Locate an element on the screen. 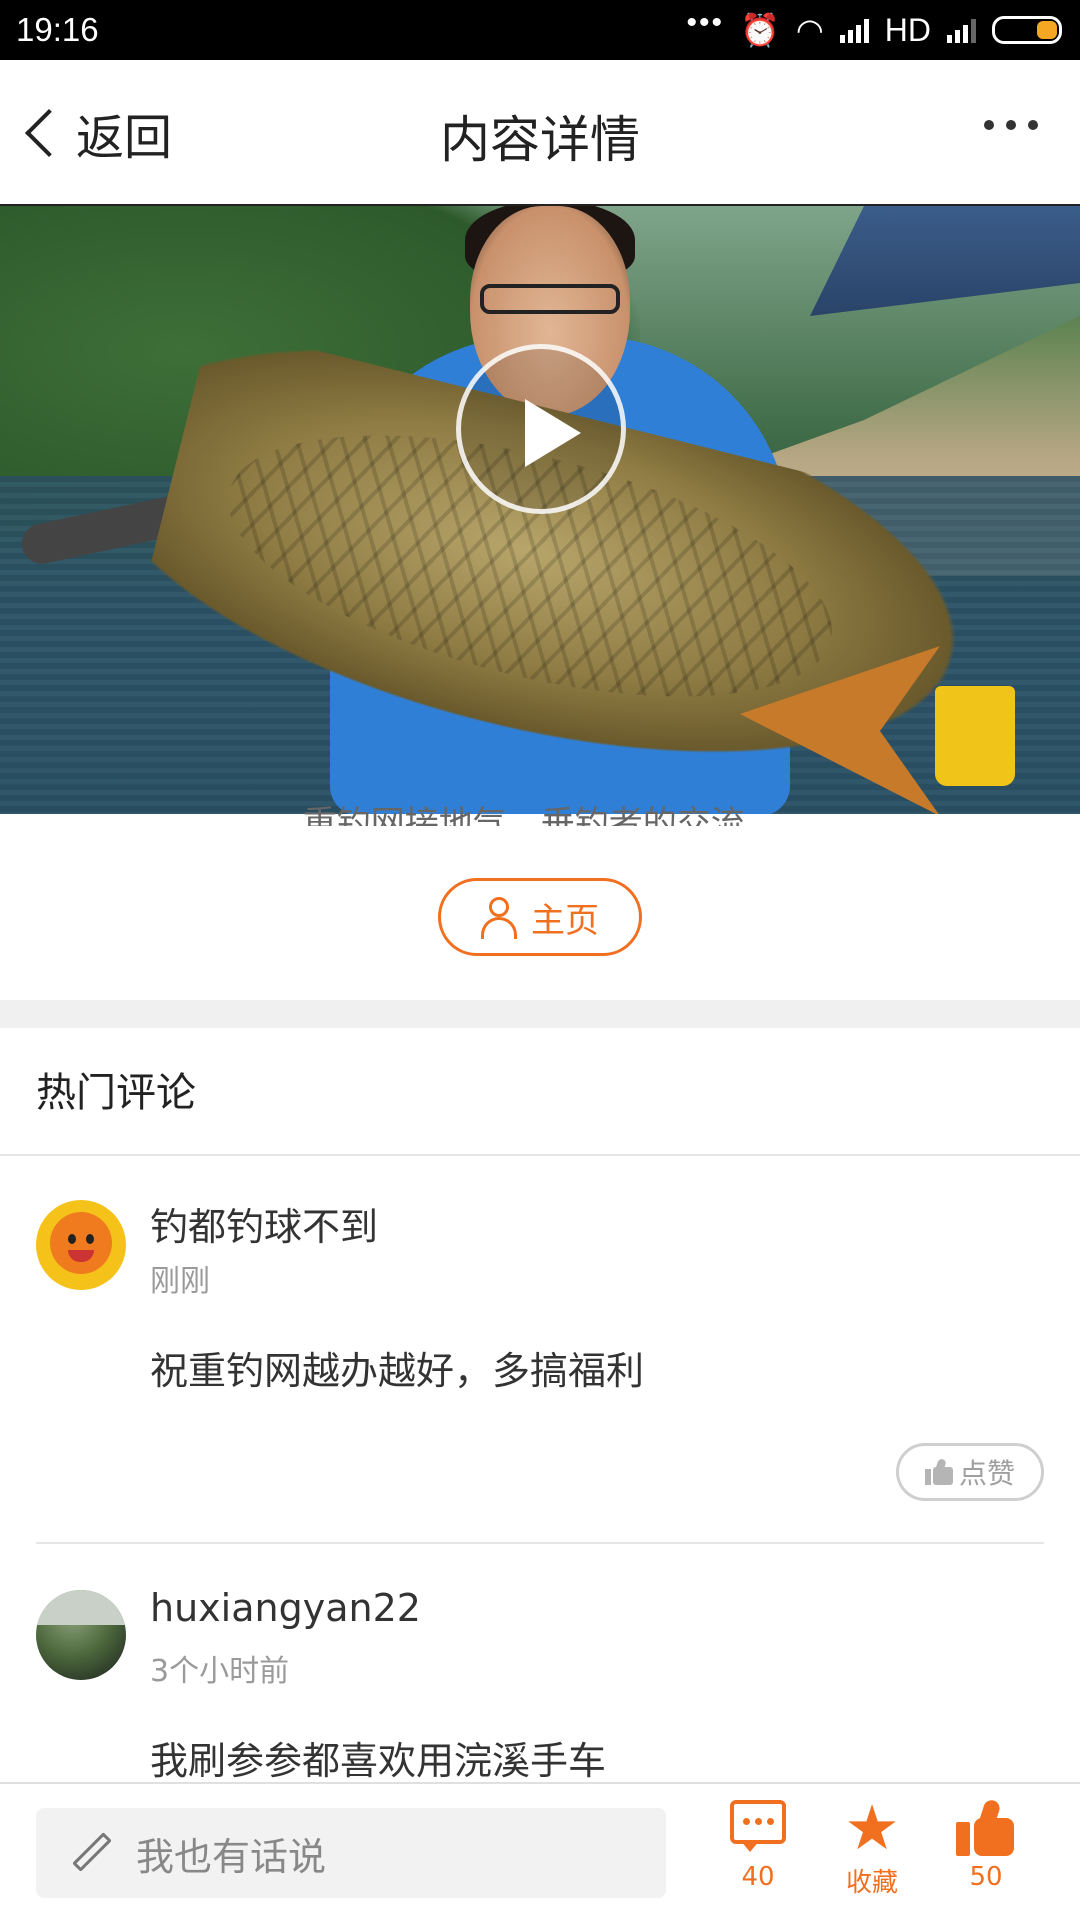  play-button is located at coordinates (541, 429).